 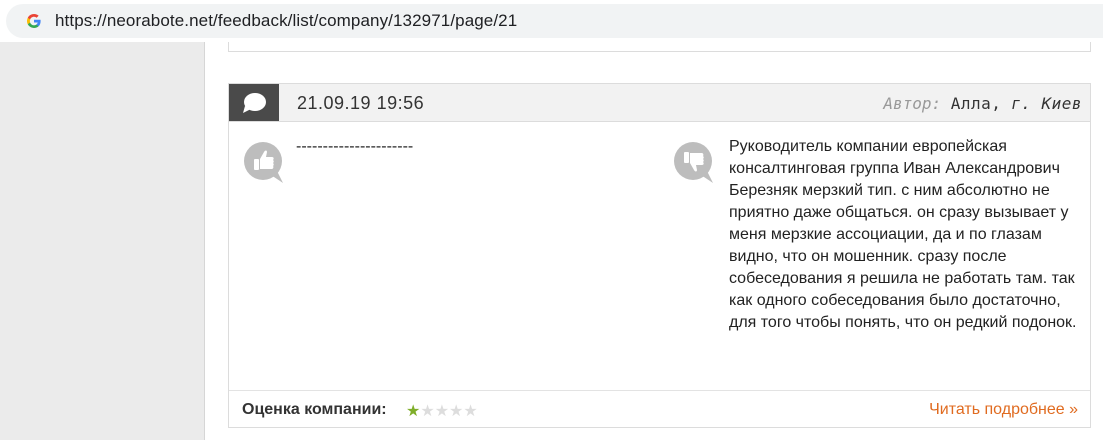 I want to click on thumbs-up-icon, so click(x=263, y=162).